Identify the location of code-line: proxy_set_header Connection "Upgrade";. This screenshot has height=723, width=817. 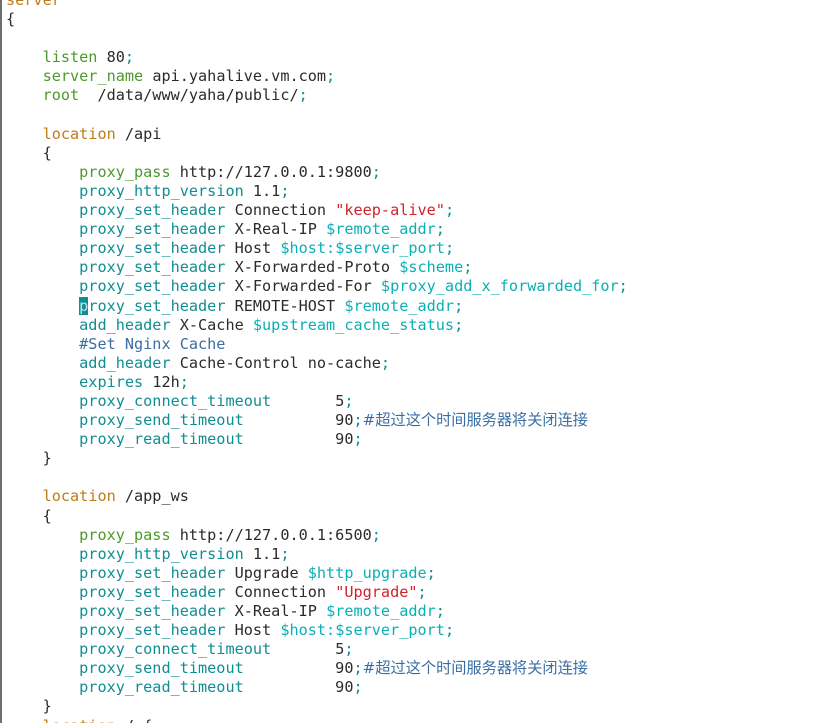
(409, 592).